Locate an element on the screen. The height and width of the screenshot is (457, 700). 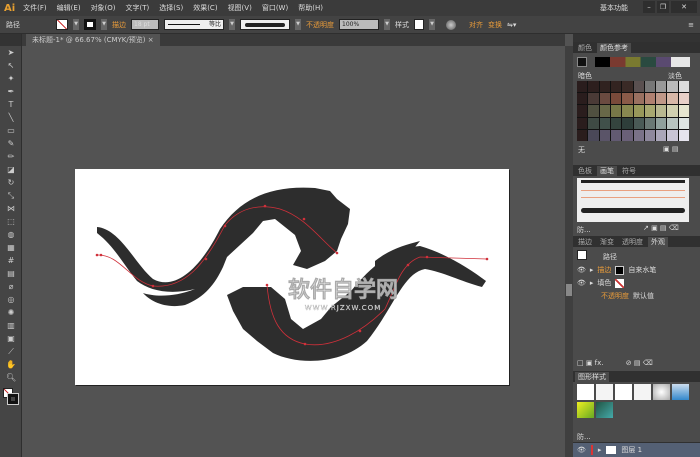
layer-row: 👁︎ ▸ 图层 1 is located at coordinates (636, 450).